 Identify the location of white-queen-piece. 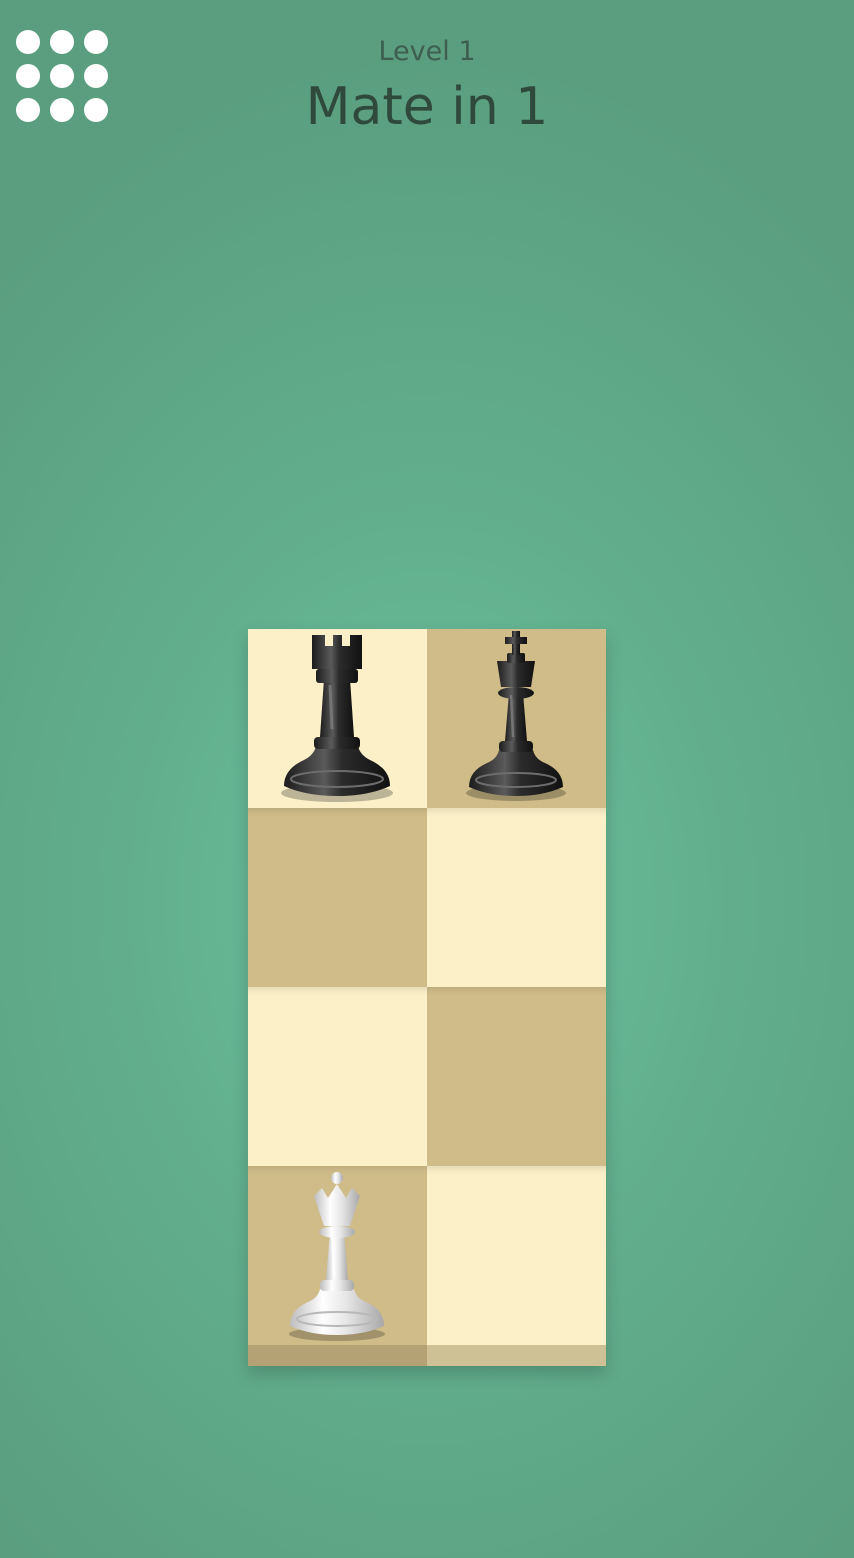
(337, 1255).